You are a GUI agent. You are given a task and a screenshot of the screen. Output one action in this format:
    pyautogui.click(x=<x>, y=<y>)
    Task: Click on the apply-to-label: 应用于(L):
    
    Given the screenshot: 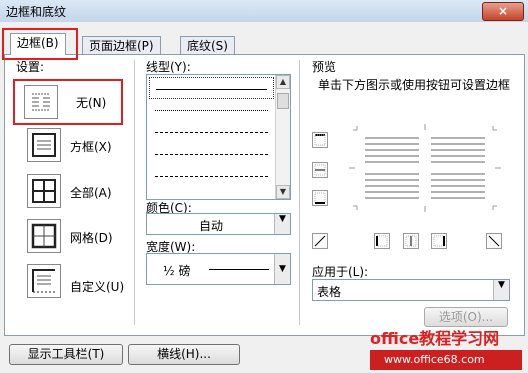 What is the action you would take?
    pyautogui.click(x=340, y=272)
    